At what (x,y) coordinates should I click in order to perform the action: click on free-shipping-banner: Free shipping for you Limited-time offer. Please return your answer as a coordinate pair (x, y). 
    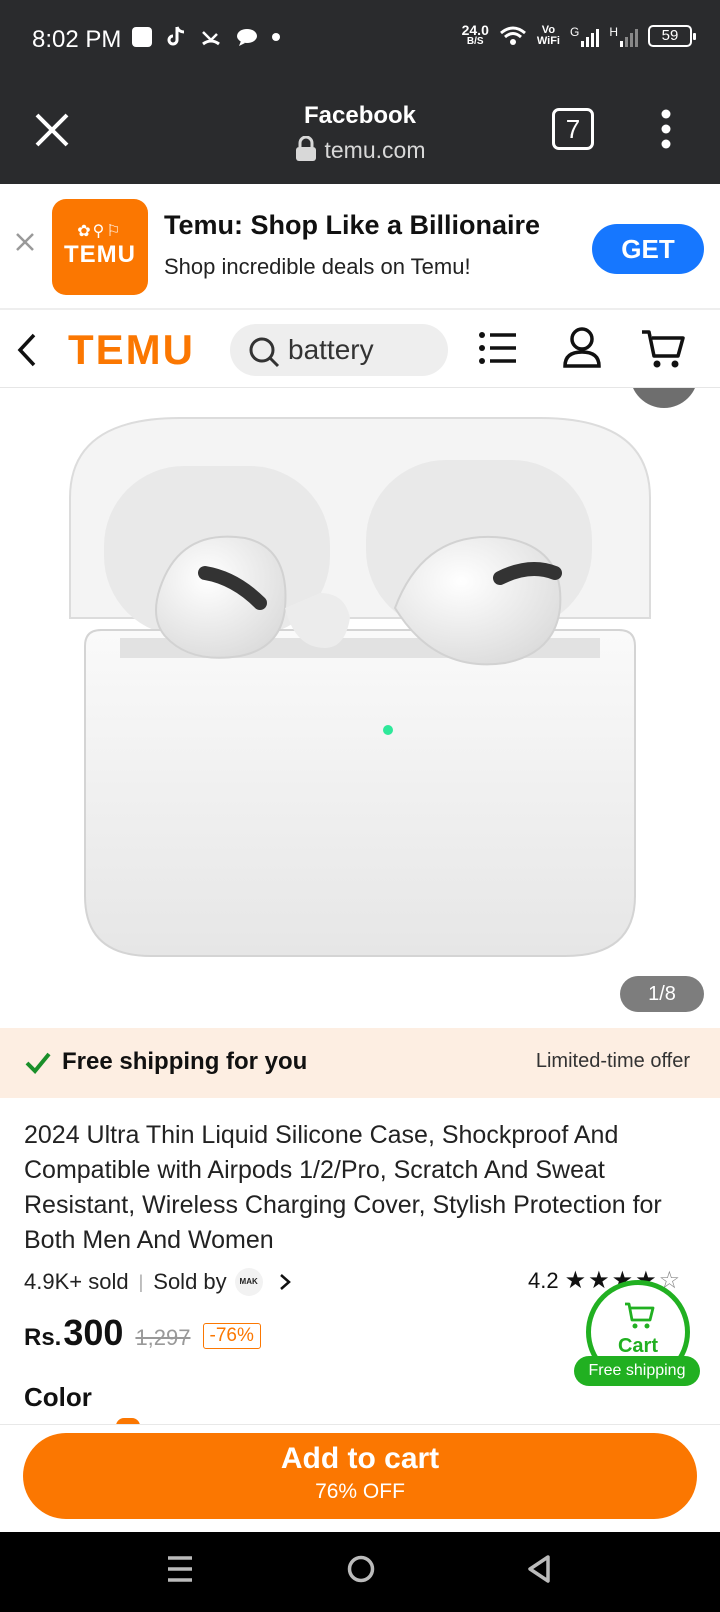
    Looking at the image, I should click on (360, 1063).